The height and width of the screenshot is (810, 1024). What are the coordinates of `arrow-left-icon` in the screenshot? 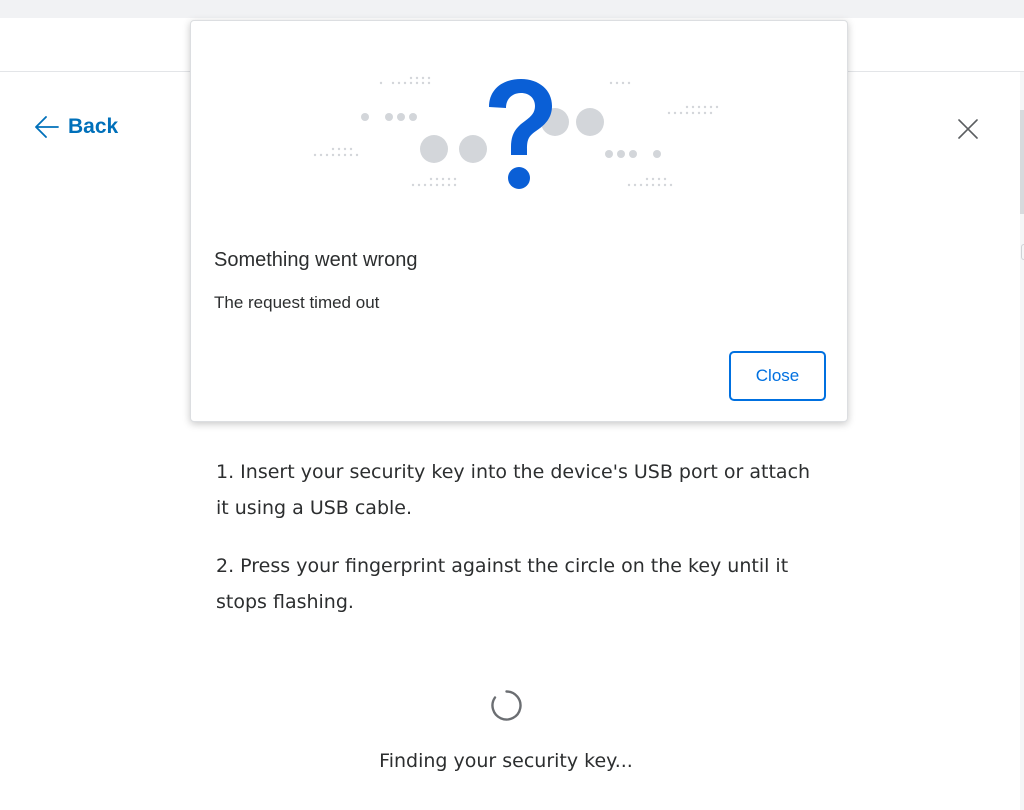 It's located at (47, 127).